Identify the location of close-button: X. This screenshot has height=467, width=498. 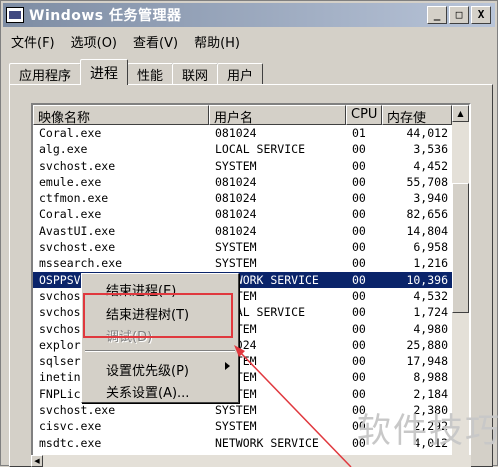
(481, 15).